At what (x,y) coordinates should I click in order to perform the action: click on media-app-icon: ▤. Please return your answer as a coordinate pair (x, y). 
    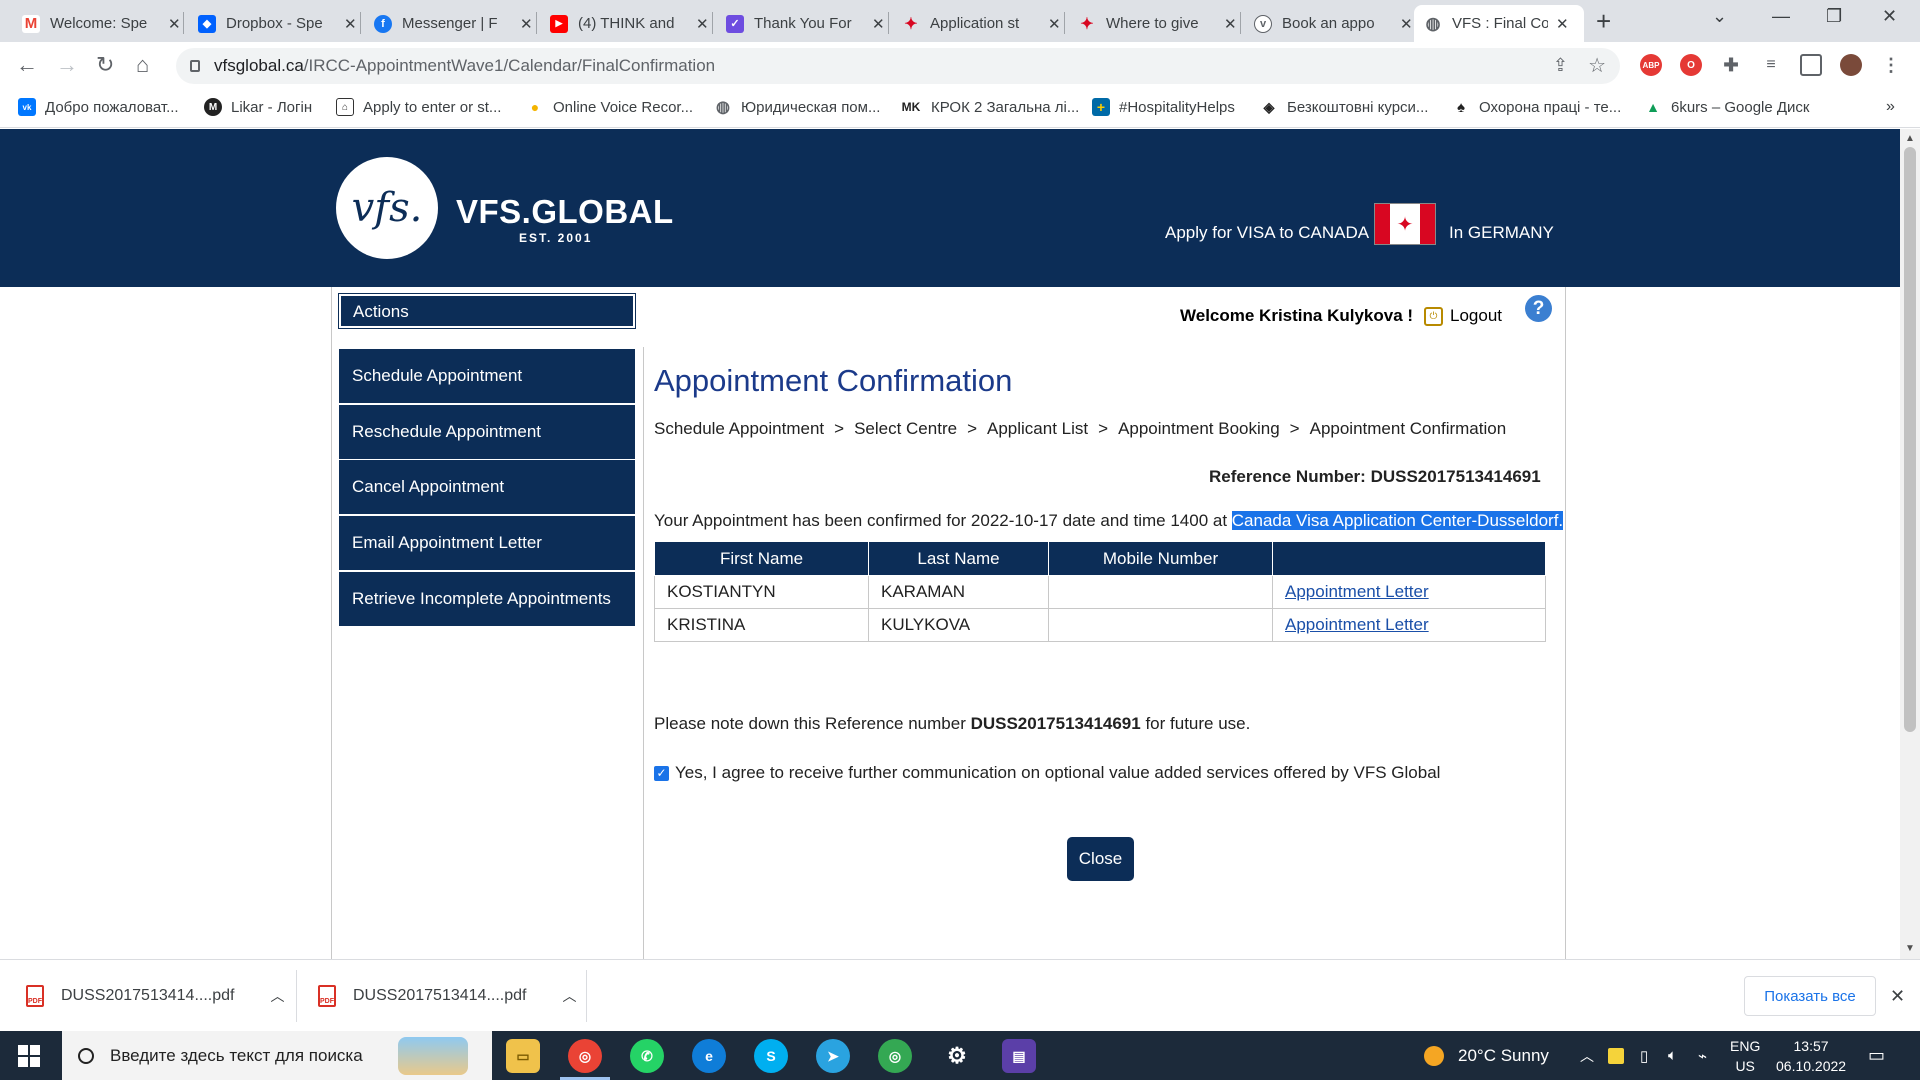
    Looking at the image, I should click on (1019, 1056).